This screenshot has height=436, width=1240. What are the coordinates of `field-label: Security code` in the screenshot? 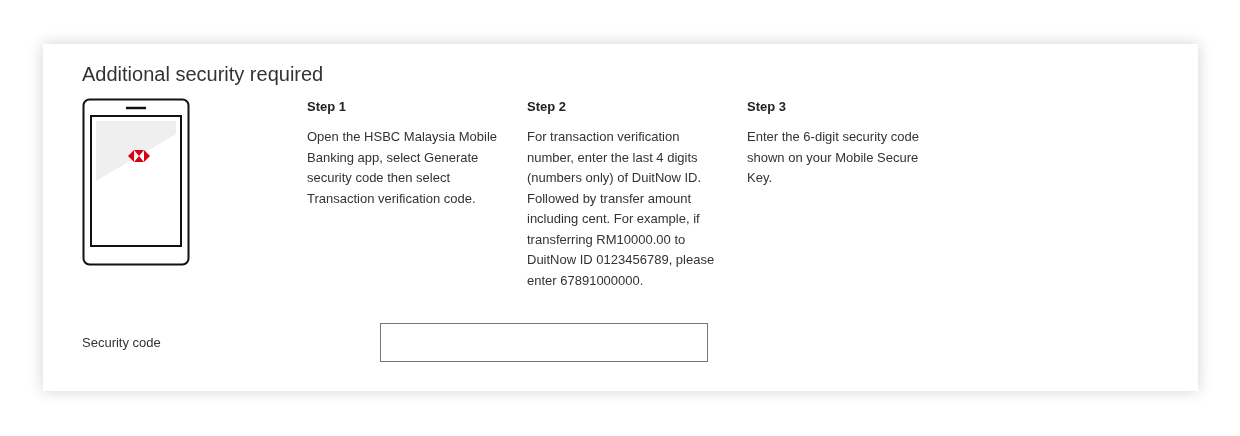 It's located at (122, 342).